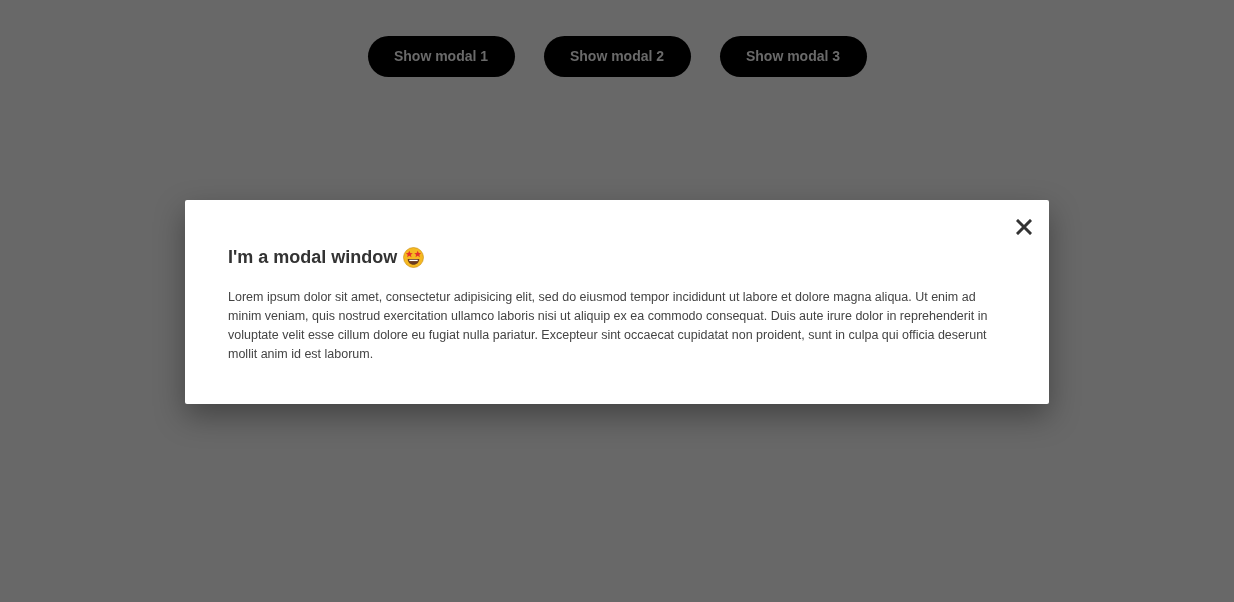 Image resolution: width=1234 pixels, height=602 pixels. I want to click on close-icon, so click(1024, 227).